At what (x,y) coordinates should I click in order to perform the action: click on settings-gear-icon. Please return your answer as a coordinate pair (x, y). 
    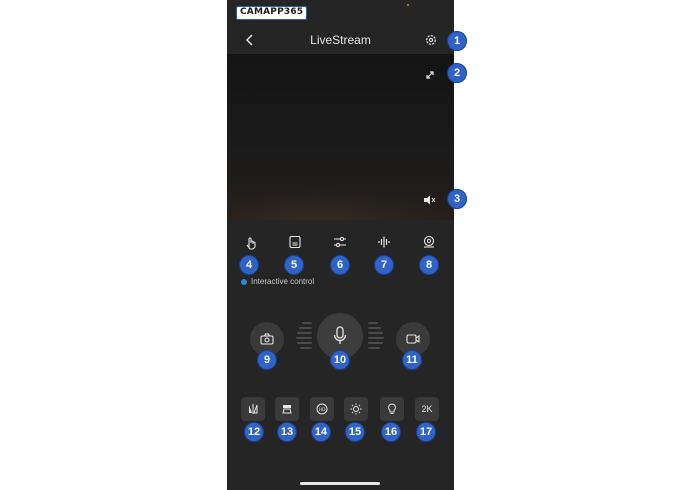
    Looking at the image, I should click on (431, 40).